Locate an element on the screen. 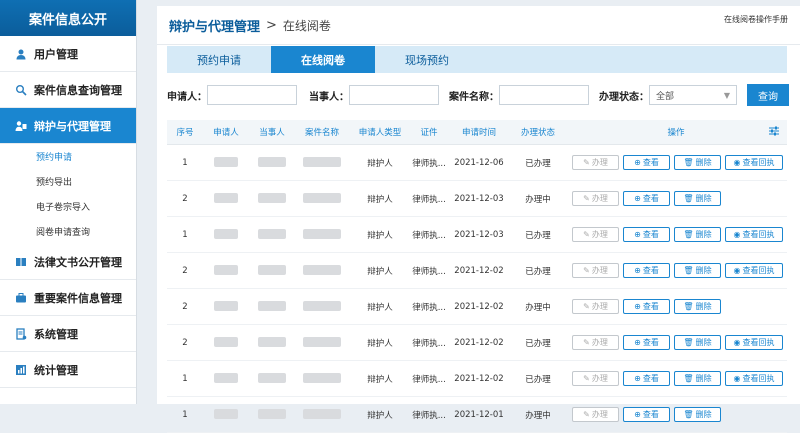 This screenshot has height=433, width=800. sidebar-item-legal-docs: 法律文书公开管理 is located at coordinates (68, 262).